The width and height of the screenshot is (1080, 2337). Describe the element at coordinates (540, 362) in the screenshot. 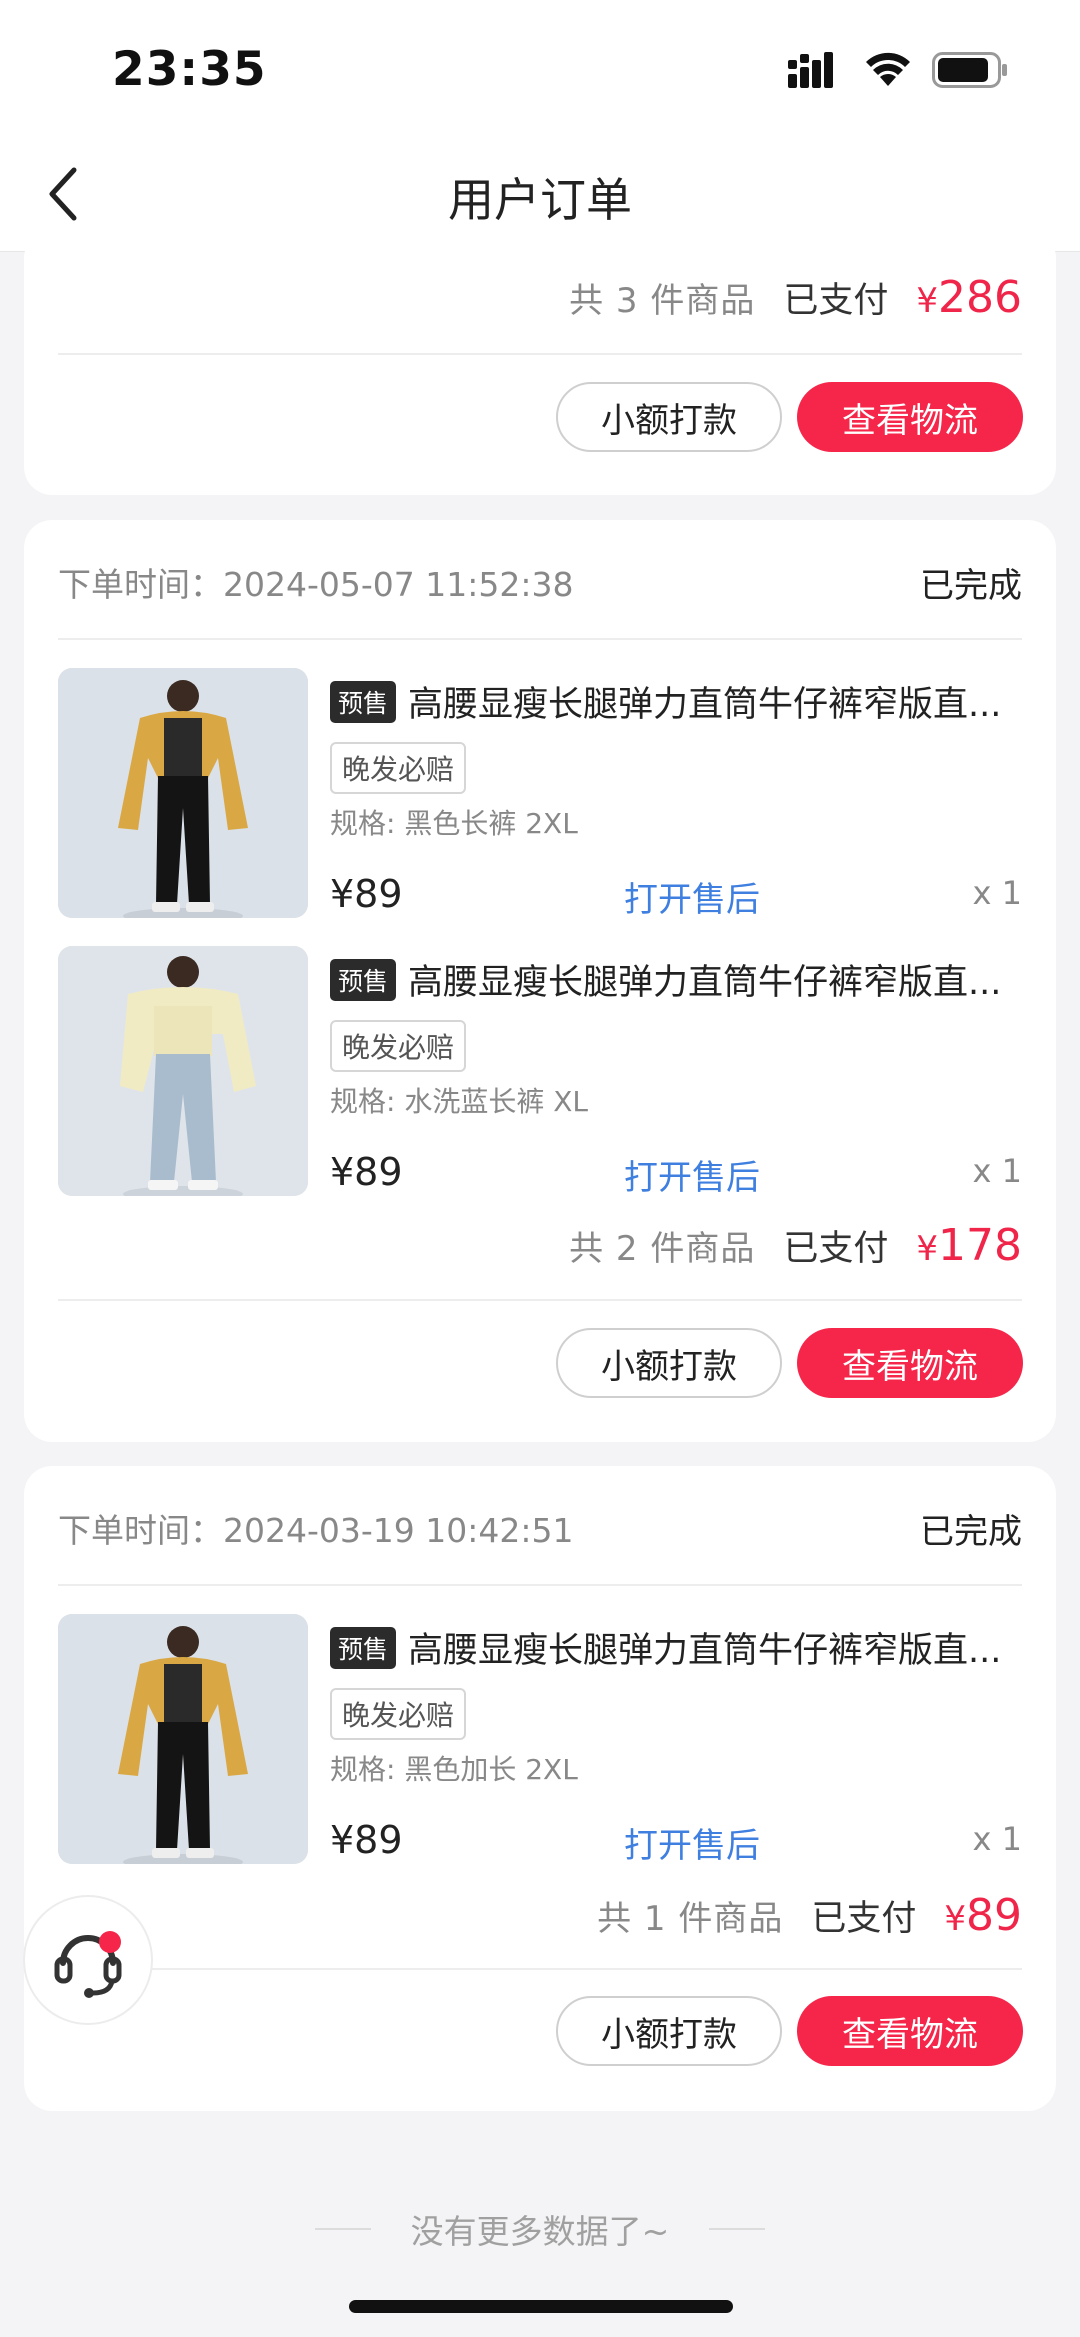

I see `order-card: 共 3 件商品 已支付 ¥286 小额打款 查看物流` at that location.